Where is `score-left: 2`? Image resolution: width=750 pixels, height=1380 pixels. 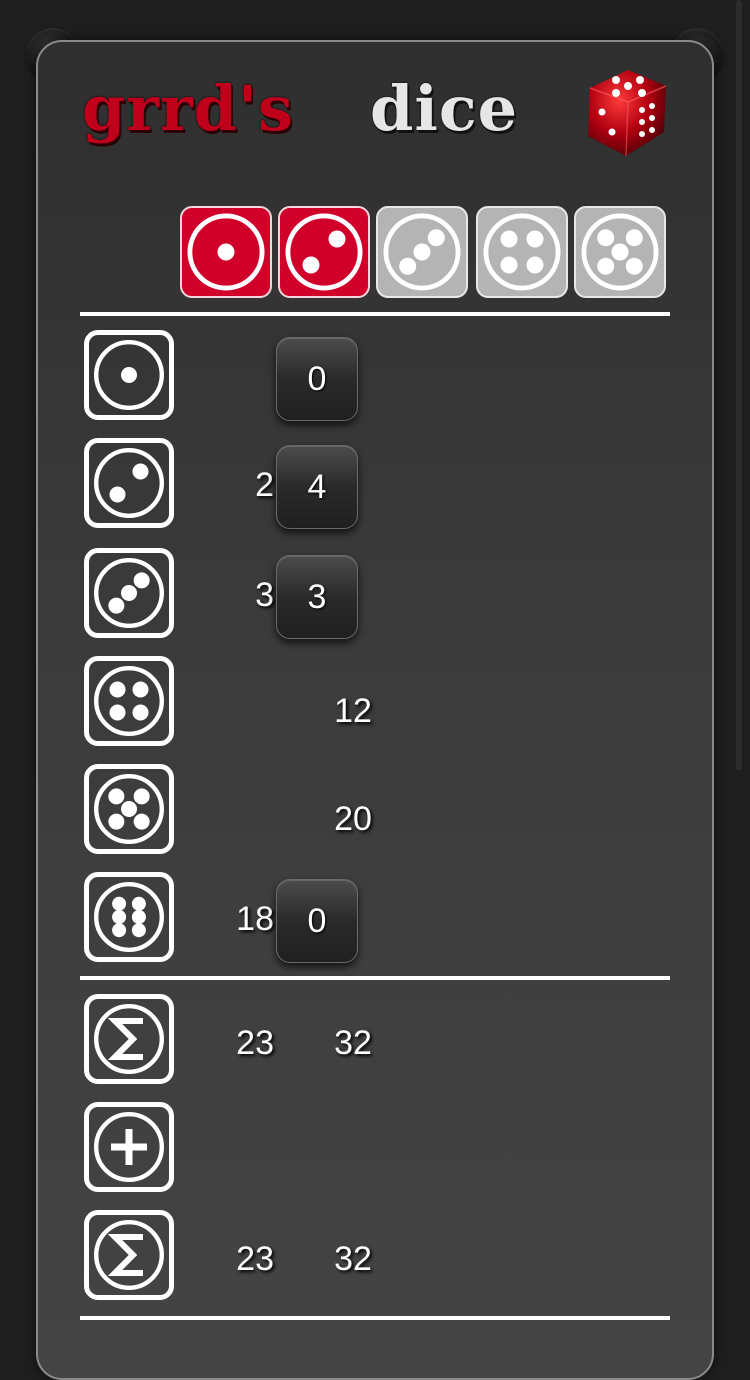 score-left: 2 is located at coordinates (264, 485).